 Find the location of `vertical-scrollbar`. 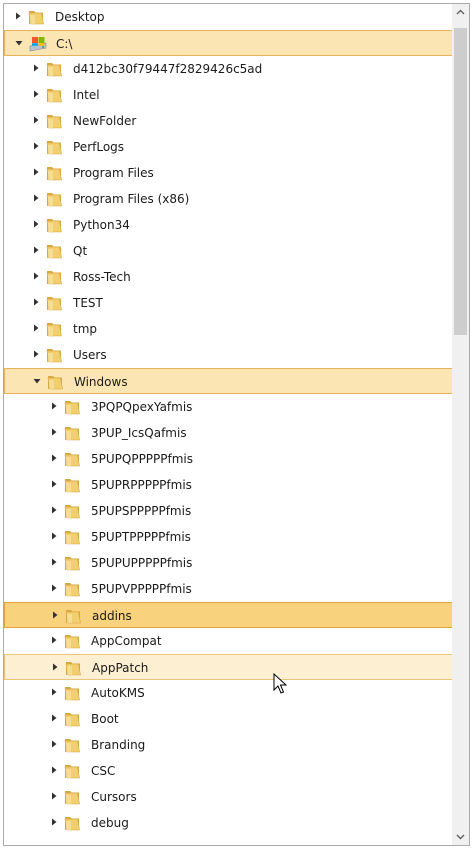

vertical-scrollbar is located at coordinates (460, 424).